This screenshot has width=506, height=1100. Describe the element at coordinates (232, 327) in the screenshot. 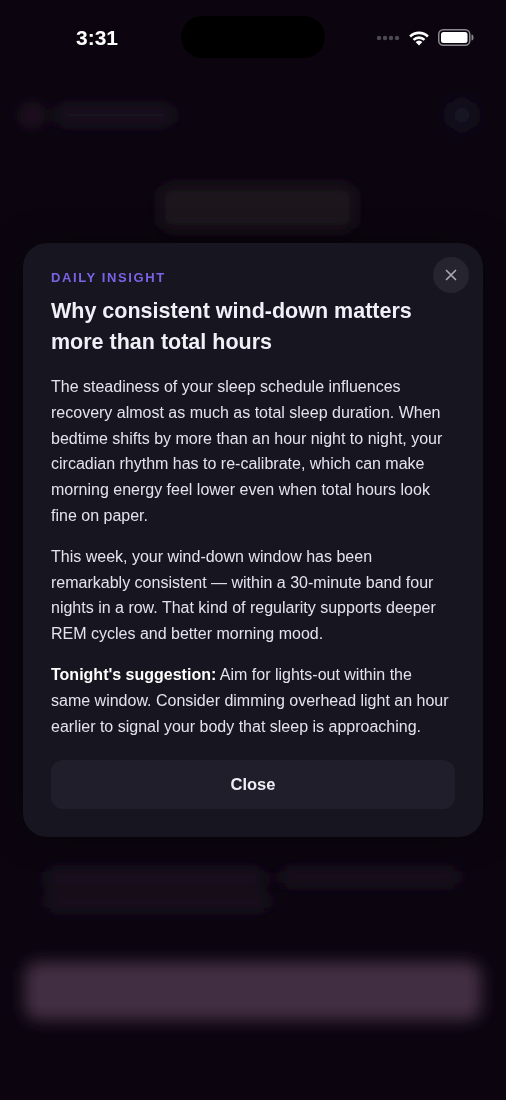

I see `insight-title: Why consistent wind-down matters more than total hours` at that location.